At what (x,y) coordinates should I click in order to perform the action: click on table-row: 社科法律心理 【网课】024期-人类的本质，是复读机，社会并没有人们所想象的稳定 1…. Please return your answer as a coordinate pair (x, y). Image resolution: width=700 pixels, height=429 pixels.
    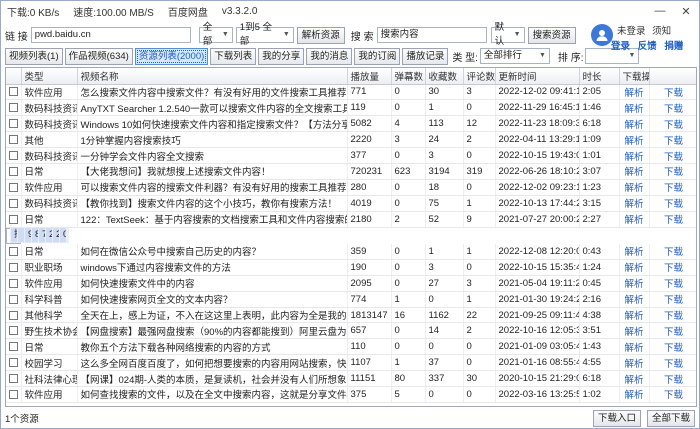
    Looking at the image, I should click on (351, 379).